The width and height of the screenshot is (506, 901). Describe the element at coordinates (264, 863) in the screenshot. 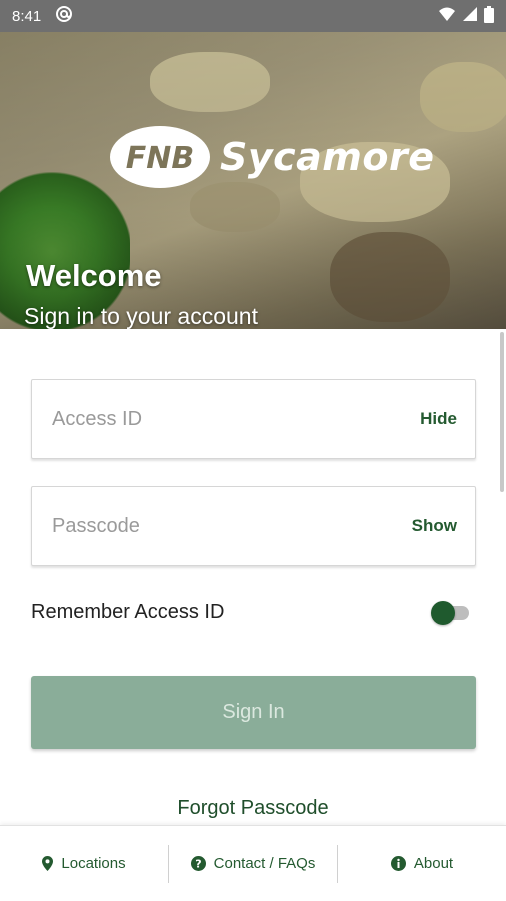

I see `nav-contact-label: Contact / FAQs` at that location.